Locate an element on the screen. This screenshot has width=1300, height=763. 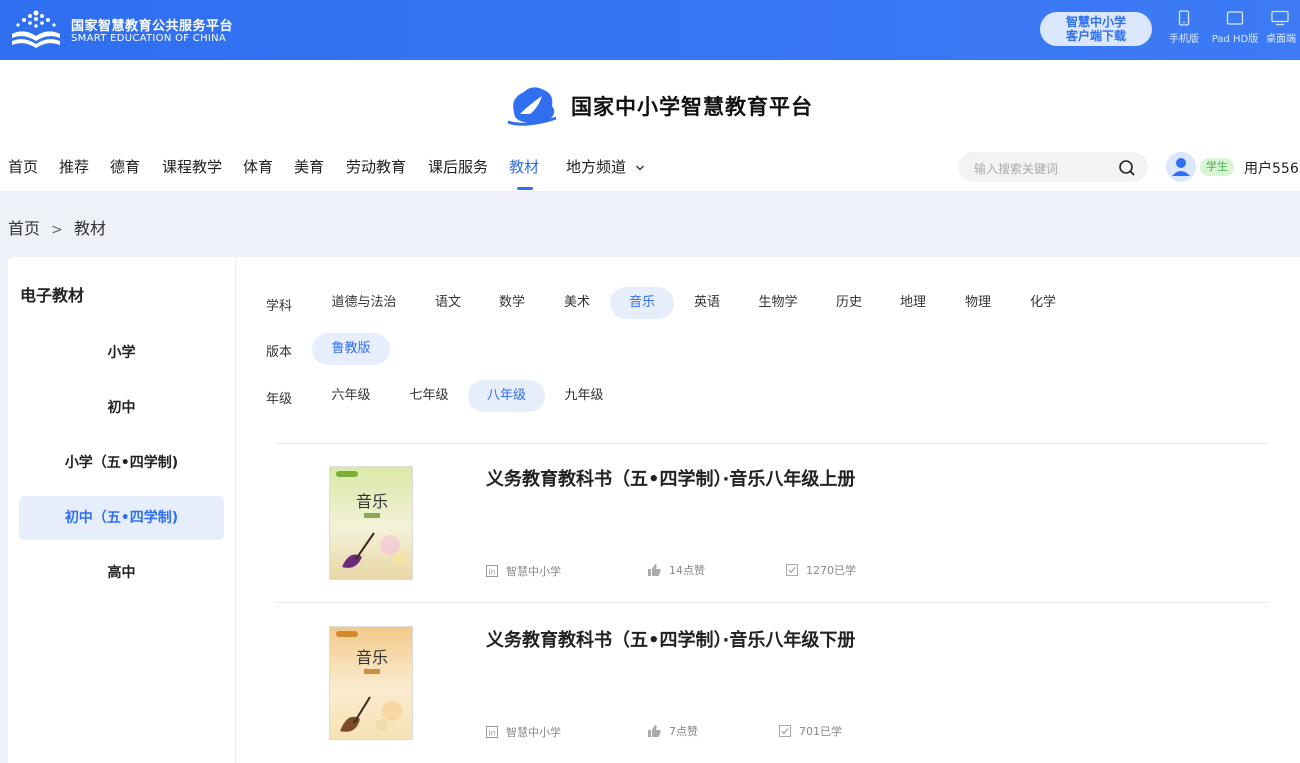
book-likes: 14点赞 is located at coordinates (676, 570).